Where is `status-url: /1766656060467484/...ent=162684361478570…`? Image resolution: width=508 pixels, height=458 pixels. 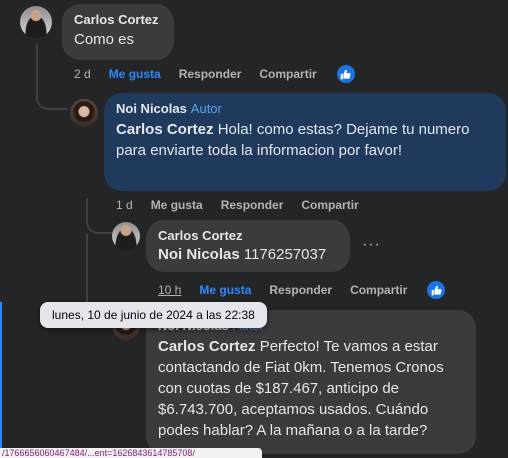
status-url: /1766656060467484/...ent=162684361478570… is located at coordinates (131, 453).